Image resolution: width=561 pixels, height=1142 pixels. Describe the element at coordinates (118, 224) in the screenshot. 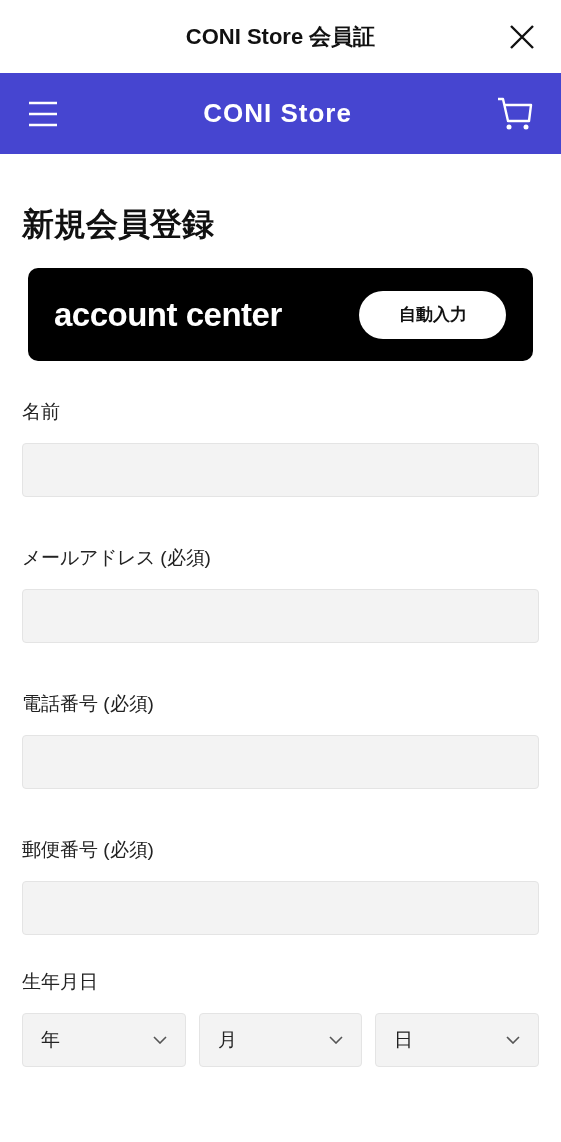

I see `page-heading: 新規会員登録` at that location.